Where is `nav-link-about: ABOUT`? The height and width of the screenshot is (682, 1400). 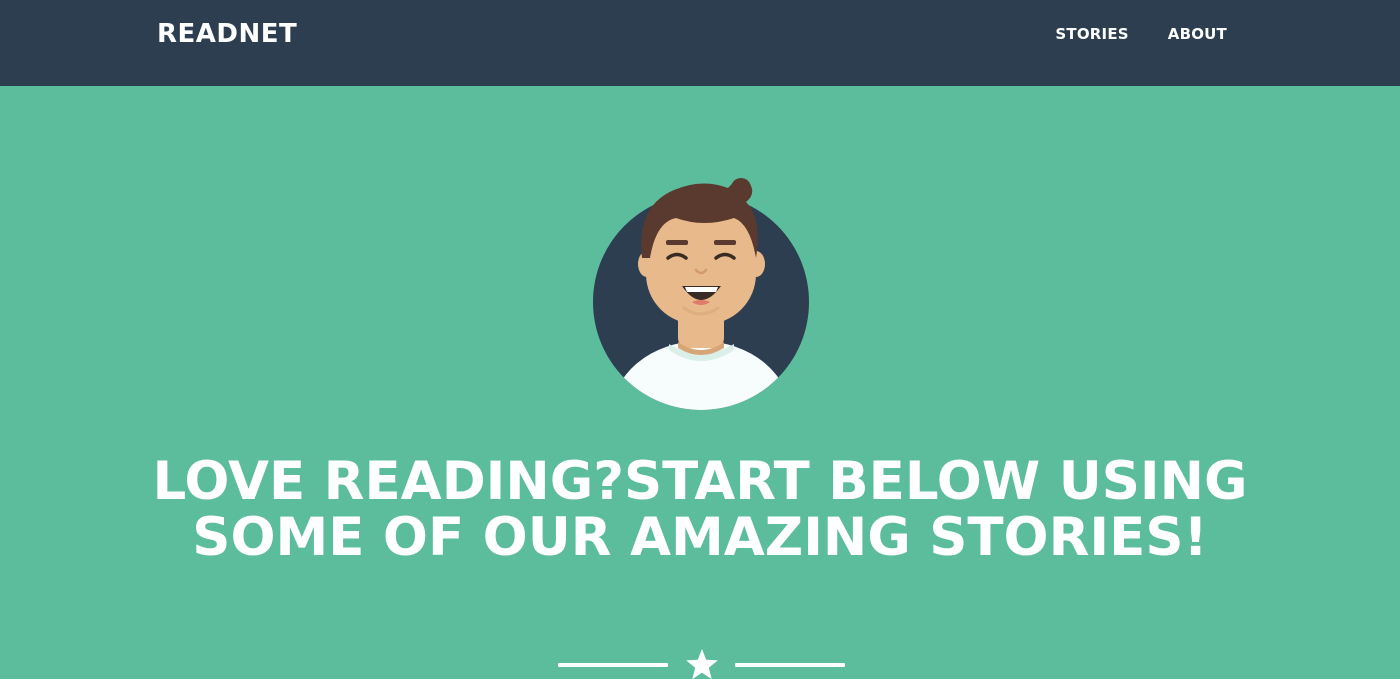 nav-link-about: ABOUT is located at coordinates (1197, 34).